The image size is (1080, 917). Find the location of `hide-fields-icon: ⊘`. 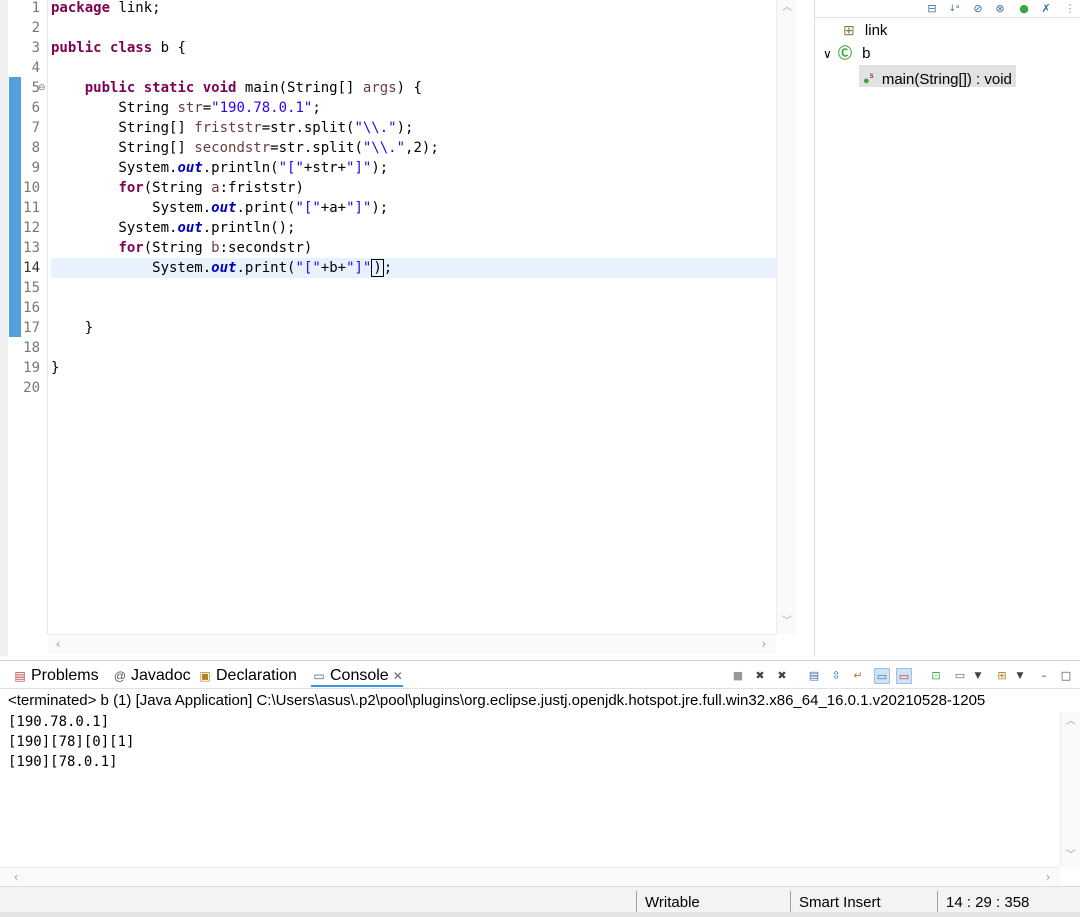

hide-fields-icon: ⊘ is located at coordinates (978, 9).